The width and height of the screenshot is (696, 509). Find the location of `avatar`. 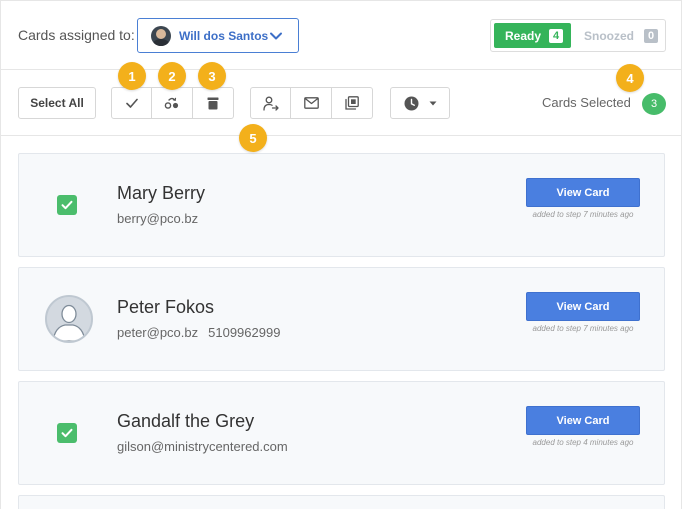

avatar is located at coordinates (69, 319).